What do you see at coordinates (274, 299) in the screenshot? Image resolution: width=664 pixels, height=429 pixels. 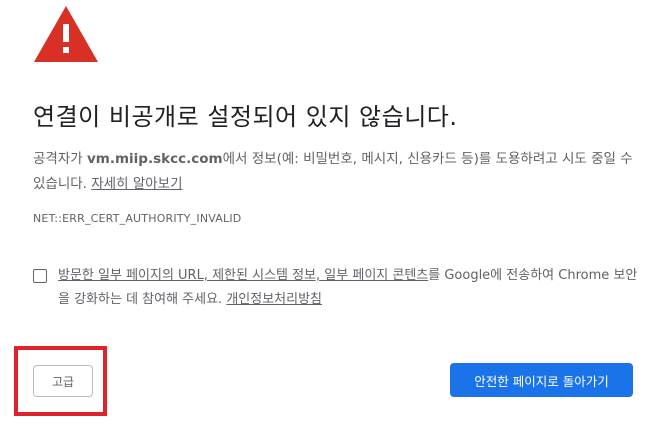 I see `privacy-policy-link: 개인정보처리방침` at bounding box center [274, 299].